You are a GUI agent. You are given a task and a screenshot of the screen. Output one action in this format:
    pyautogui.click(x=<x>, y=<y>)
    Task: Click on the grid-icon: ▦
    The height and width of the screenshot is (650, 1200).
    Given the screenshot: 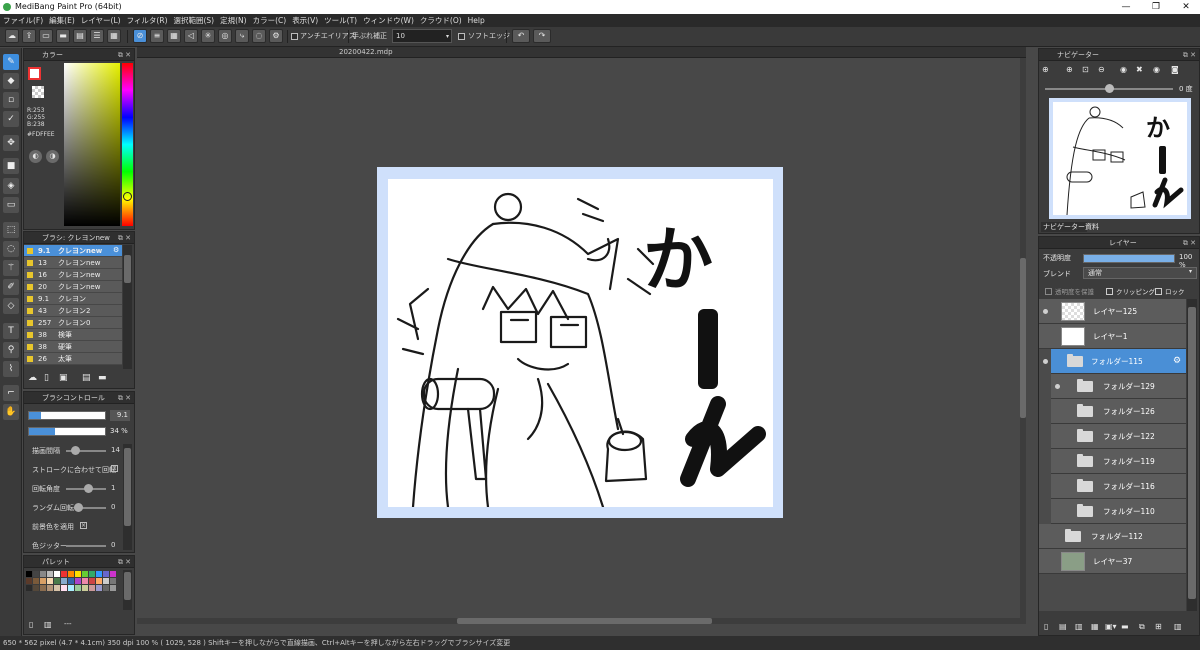 What is the action you would take?
    pyautogui.click(x=114, y=36)
    